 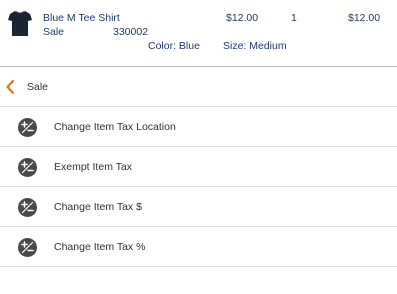 What do you see at coordinates (38, 86) in the screenshot?
I see `back-label: Sale` at bounding box center [38, 86].